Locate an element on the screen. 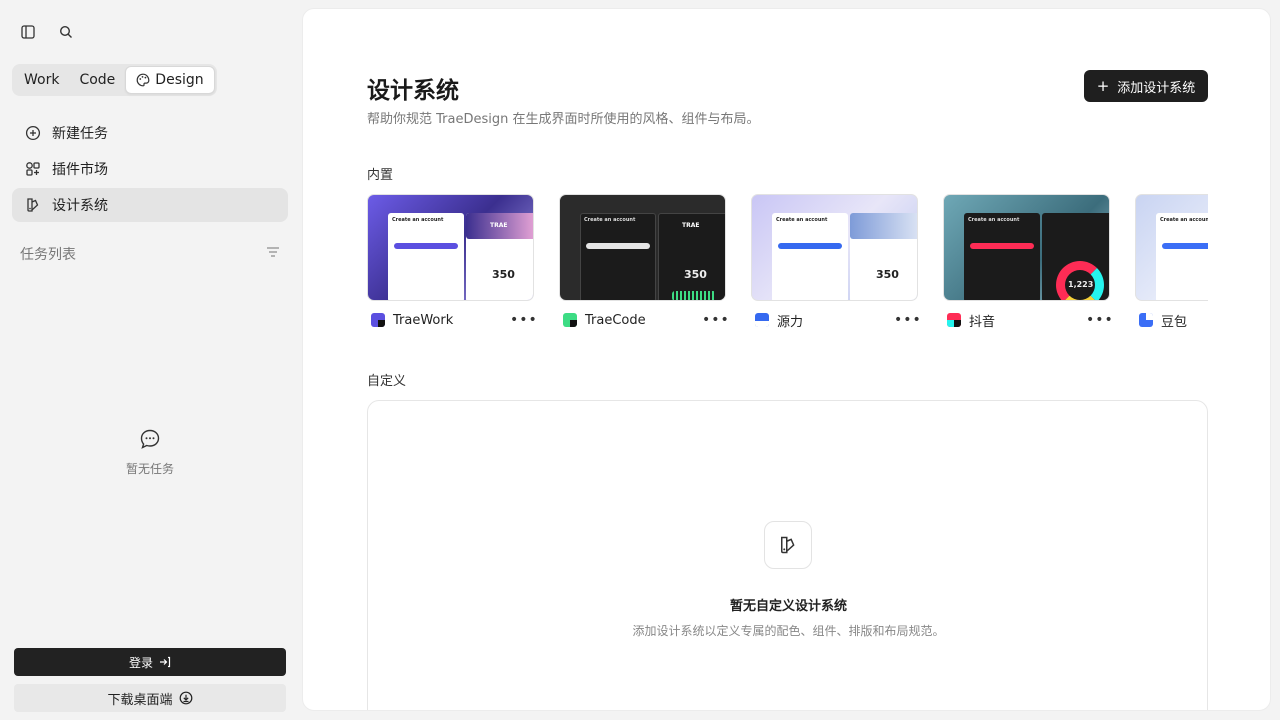  empty-tasks: 暂无任务 is located at coordinates (150, 452).